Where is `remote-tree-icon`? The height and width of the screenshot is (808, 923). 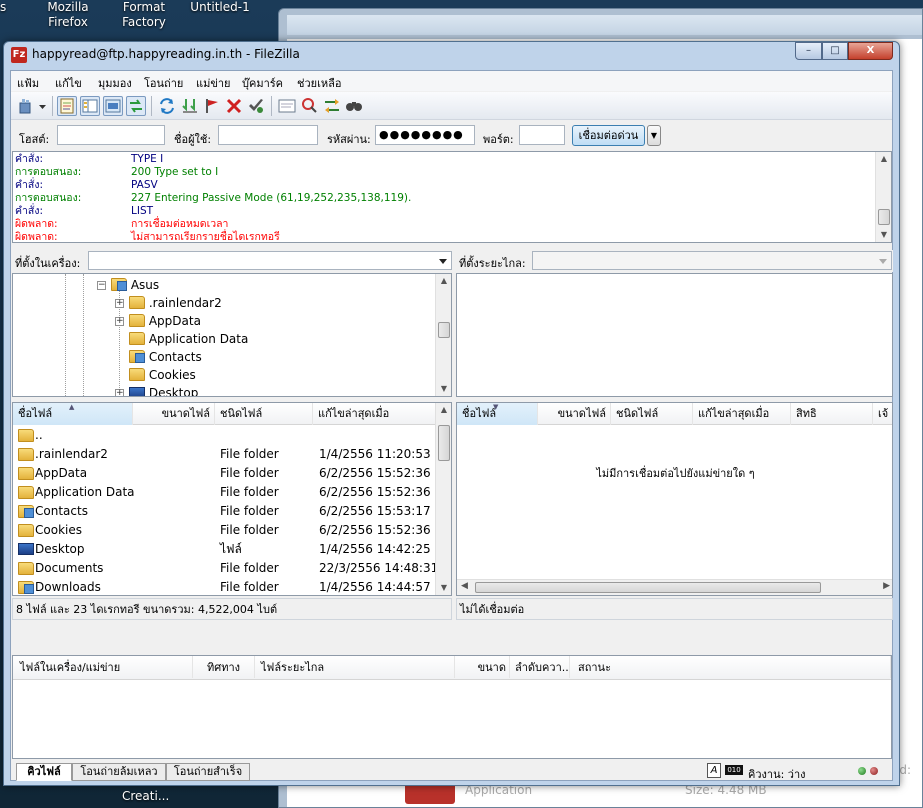
remote-tree-icon is located at coordinates (113, 106).